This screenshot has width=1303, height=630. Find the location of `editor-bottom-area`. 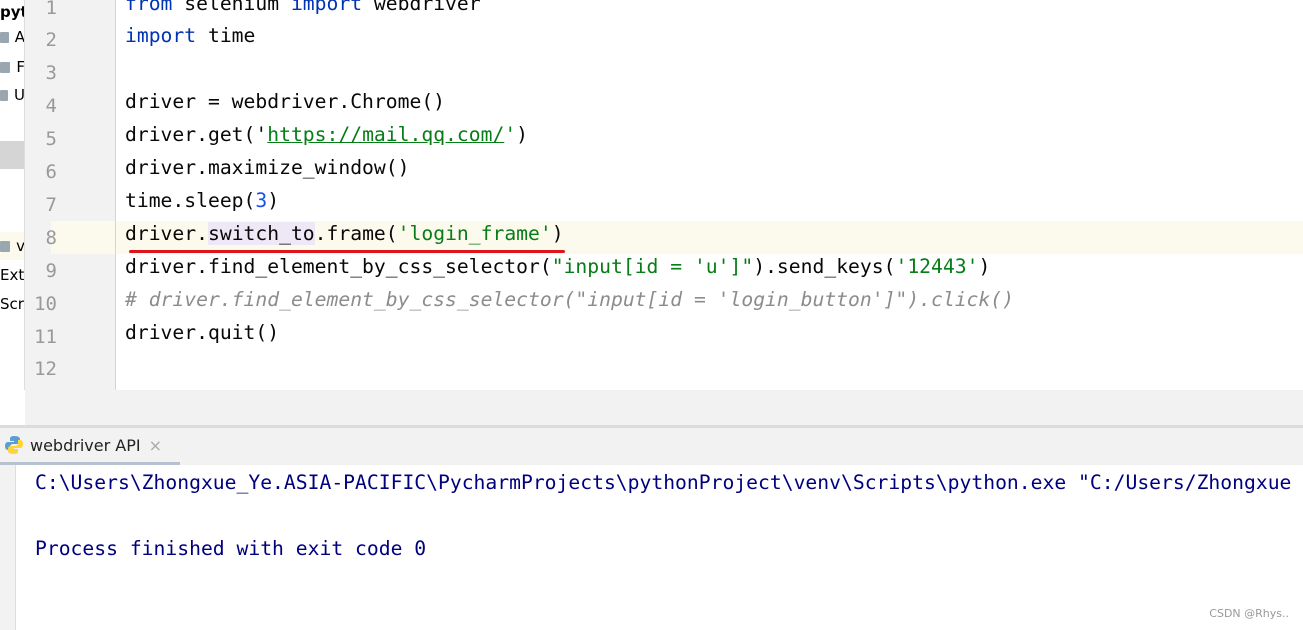

editor-bottom-area is located at coordinates (664, 407).